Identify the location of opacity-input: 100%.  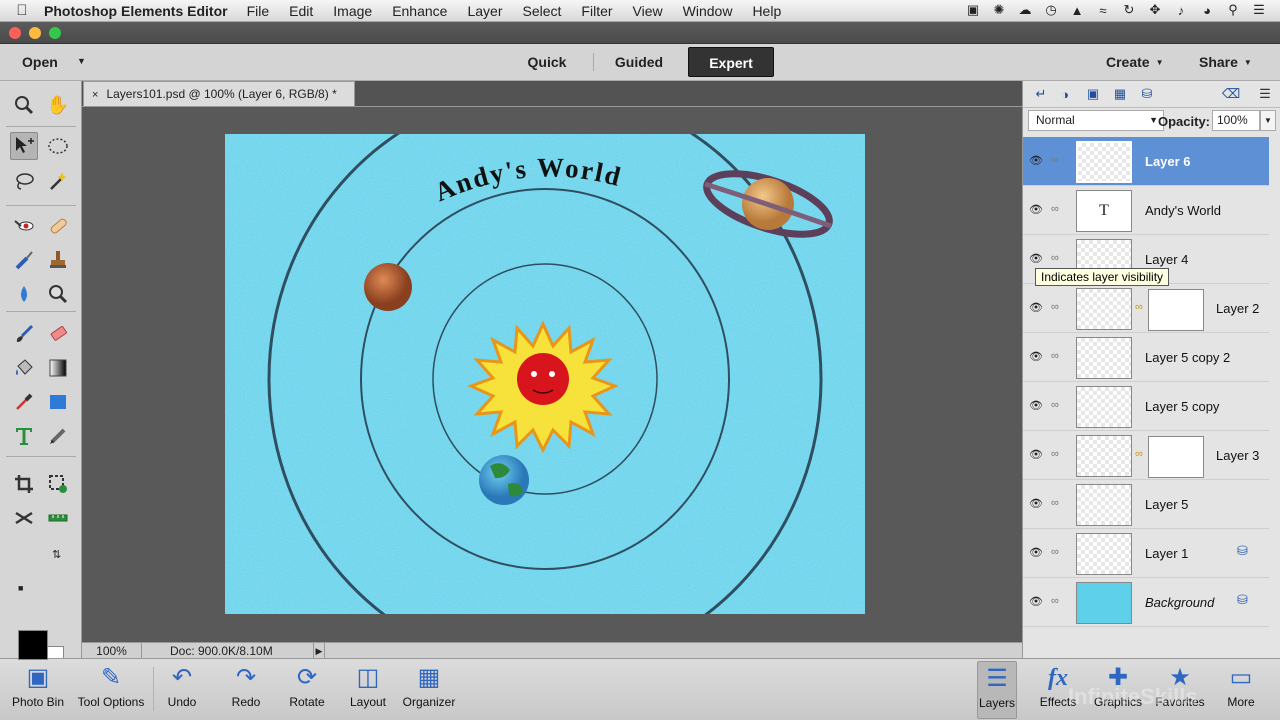
(1236, 120).